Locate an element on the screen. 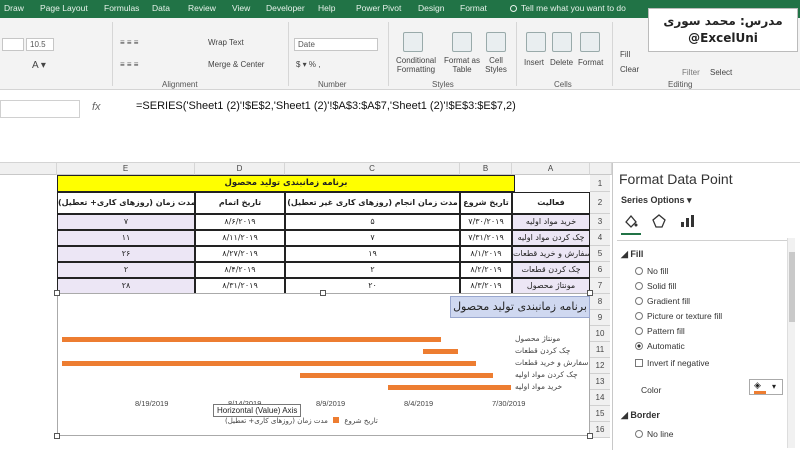 The image size is (800, 450). cell-d7: ۸/۳۱/۲۰۱۹ is located at coordinates (240, 286).